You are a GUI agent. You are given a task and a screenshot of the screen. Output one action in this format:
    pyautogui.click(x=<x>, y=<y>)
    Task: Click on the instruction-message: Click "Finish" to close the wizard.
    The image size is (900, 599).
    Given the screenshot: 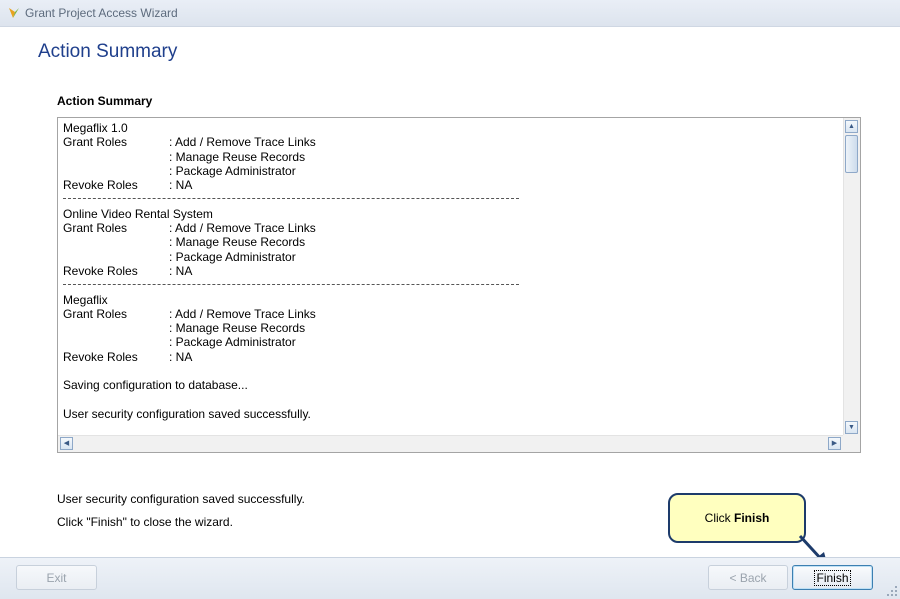 What is the action you would take?
    pyautogui.click(x=145, y=522)
    